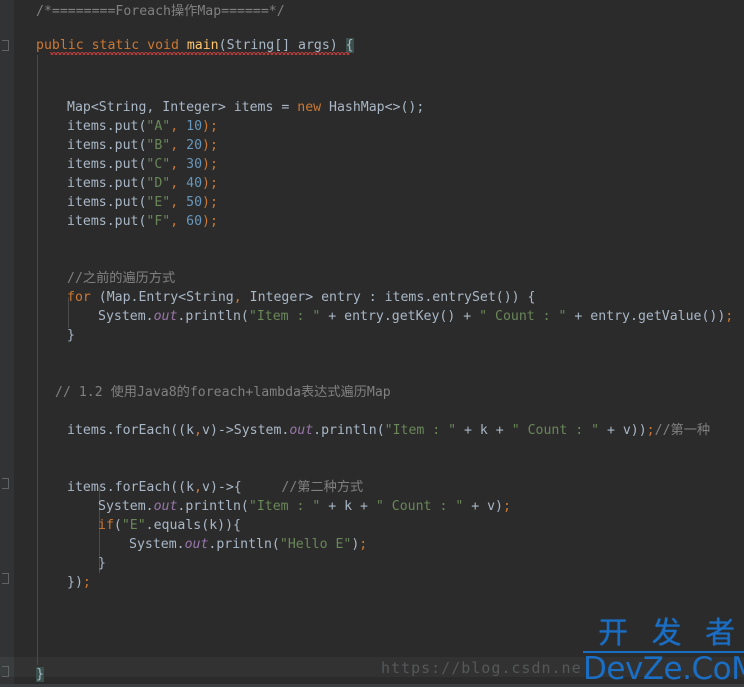 Image resolution: width=744 pixels, height=687 pixels. What do you see at coordinates (663, 652) in the screenshot?
I see `devze-logo-watermark: 开 发 者 DevZe.CoM` at bounding box center [663, 652].